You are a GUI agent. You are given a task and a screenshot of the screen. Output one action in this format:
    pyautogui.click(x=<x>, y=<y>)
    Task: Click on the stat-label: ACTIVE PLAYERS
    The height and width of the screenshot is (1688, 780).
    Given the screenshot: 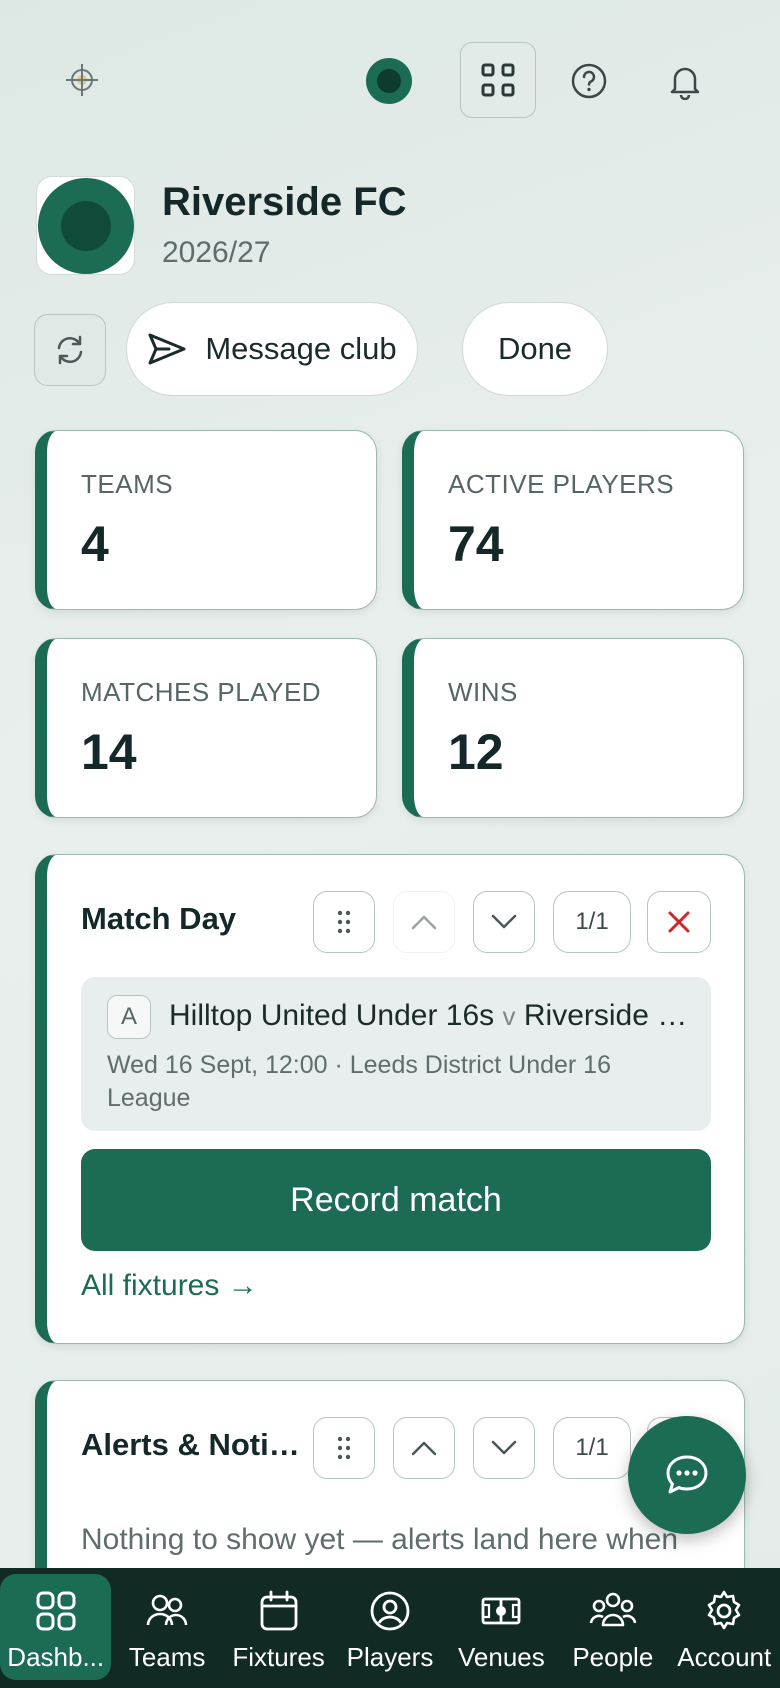 What is the action you would take?
    pyautogui.click(x=561, y=484)
    